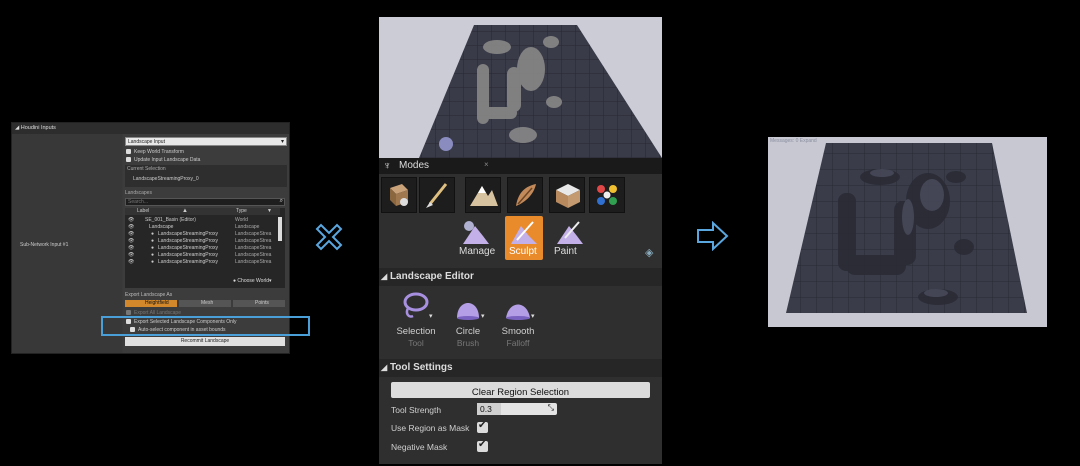  Describe the element at coordinates (202, 211) in the screenshot. I see `list-header: Label ▲ Type ▼` at that location.